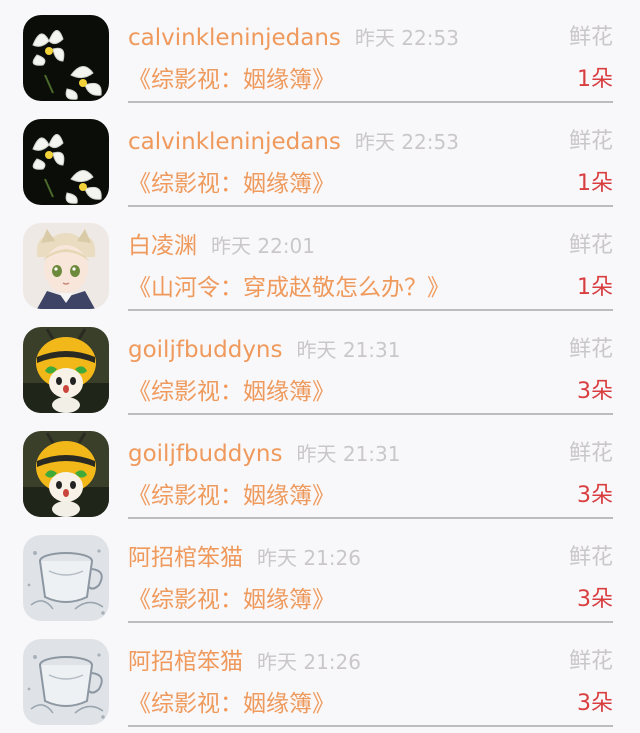 This screenshot has width=640, height=733. Describe the element at coordinates (263, 246) in the screenshot. I see `timestamp: 昨天 22:01` at that location.